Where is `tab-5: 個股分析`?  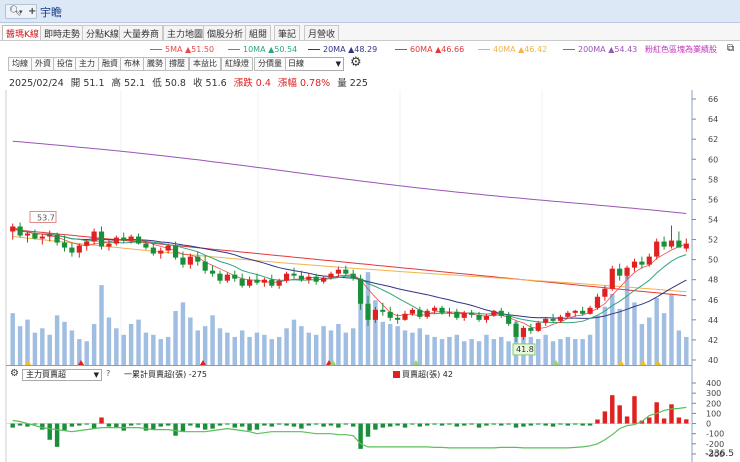 tab-5: 個股分析 is located at coordinates (225, 32).